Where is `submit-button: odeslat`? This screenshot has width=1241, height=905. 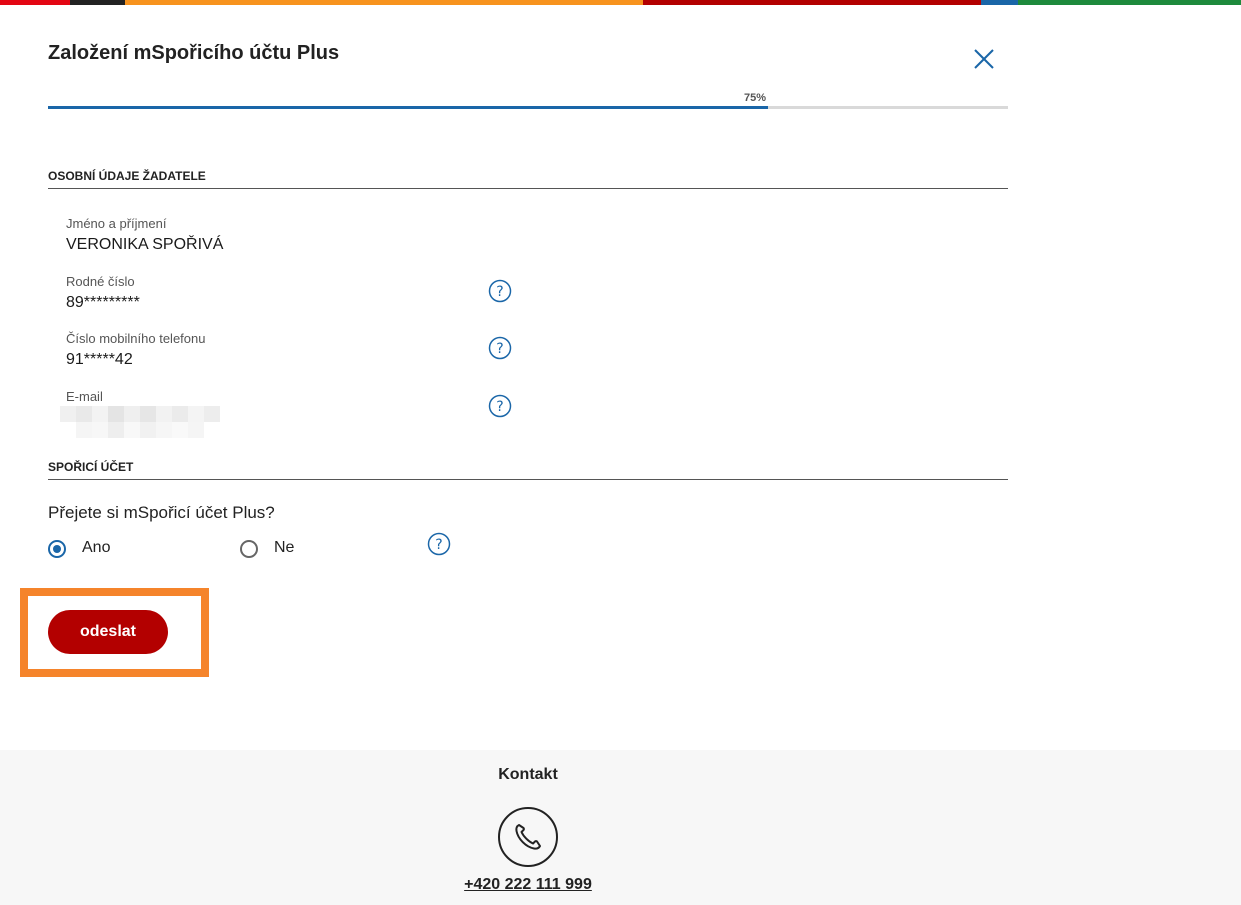 submit-button: odeslat is located at coordinates (108, 632).